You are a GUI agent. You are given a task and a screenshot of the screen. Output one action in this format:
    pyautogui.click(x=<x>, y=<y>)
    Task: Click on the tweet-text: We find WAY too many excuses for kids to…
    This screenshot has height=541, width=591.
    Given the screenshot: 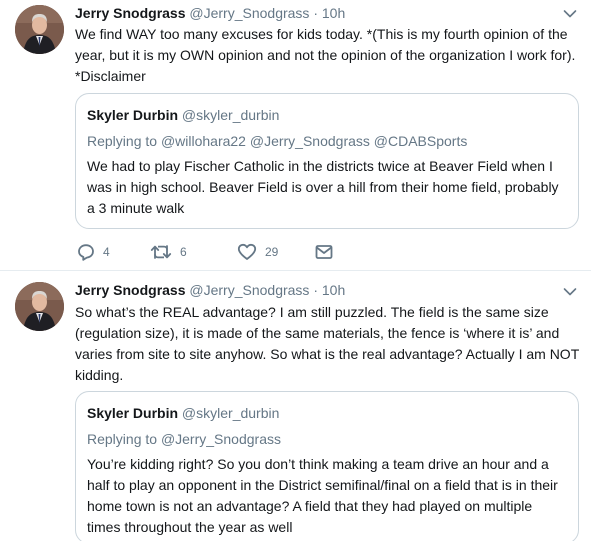 What is the action you would take?
    pyautogui.click(x=325, y=55)
    